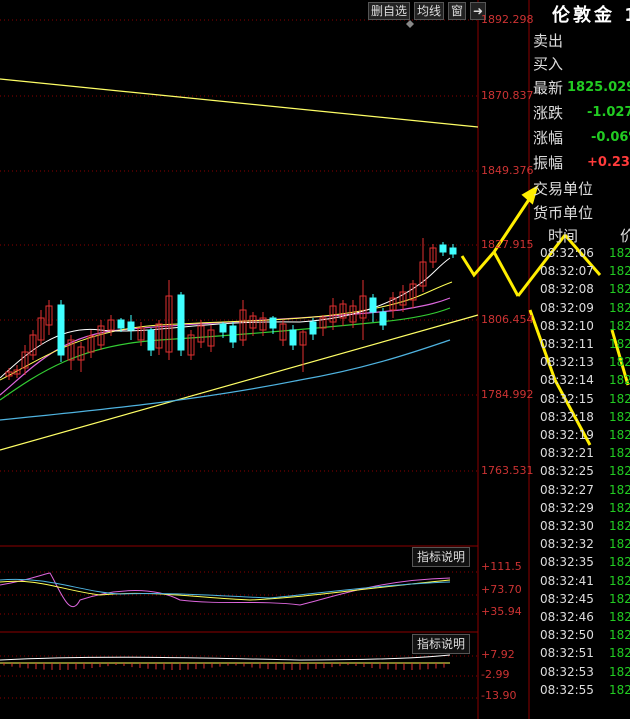 This screenshot has height=719, width=630. What do you see at coordinates (567, 671) in the screenshot?
I see `tick-time: 08:32:53` at bounding box center [567, 671].